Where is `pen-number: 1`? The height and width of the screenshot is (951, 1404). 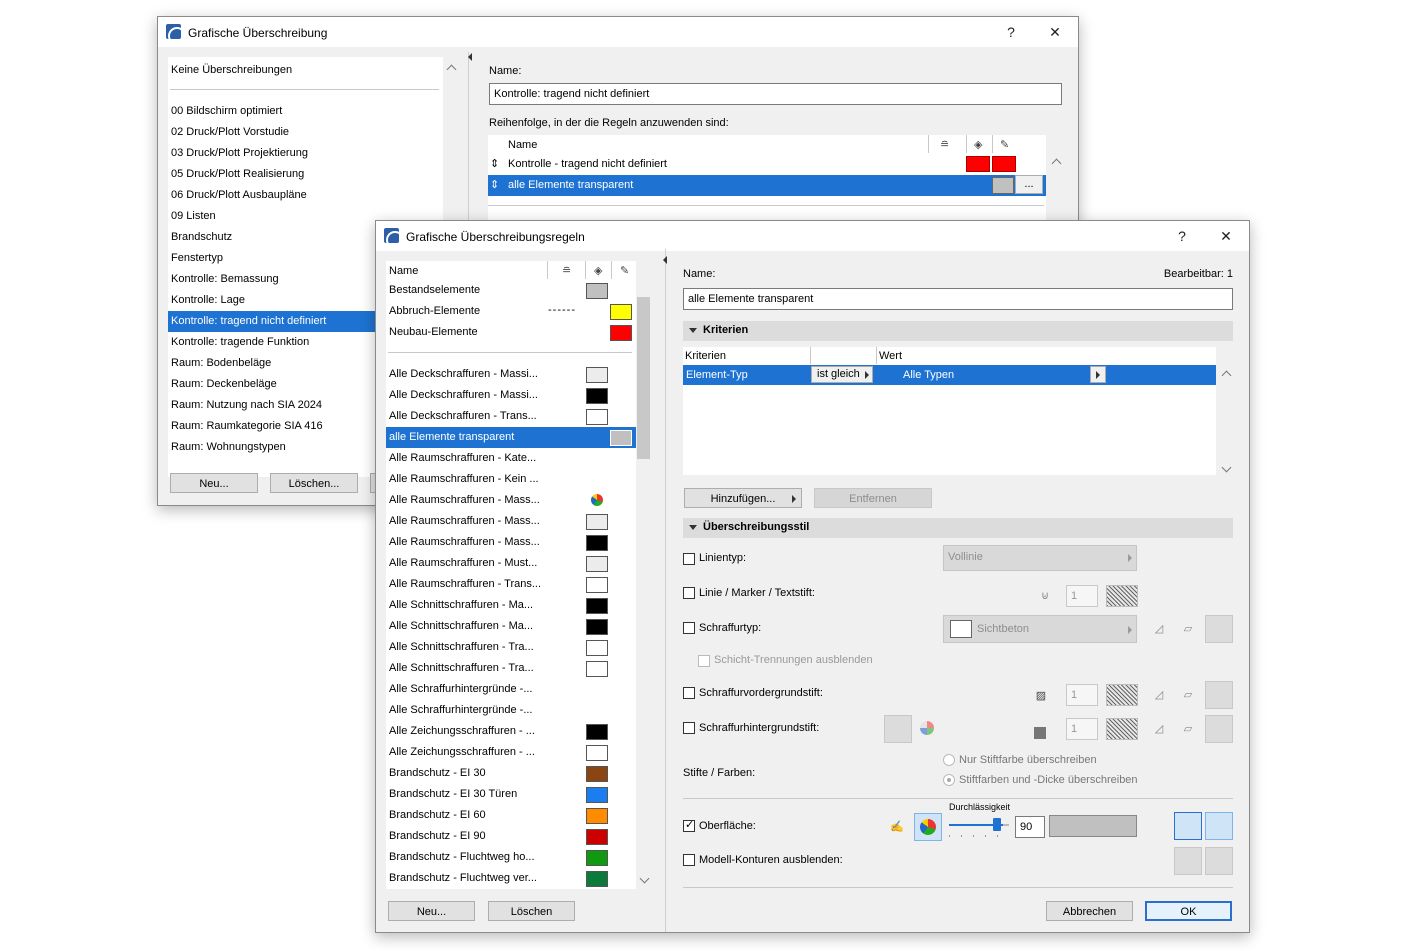 pen-number: 1 is located at coordinates (1082, 596).